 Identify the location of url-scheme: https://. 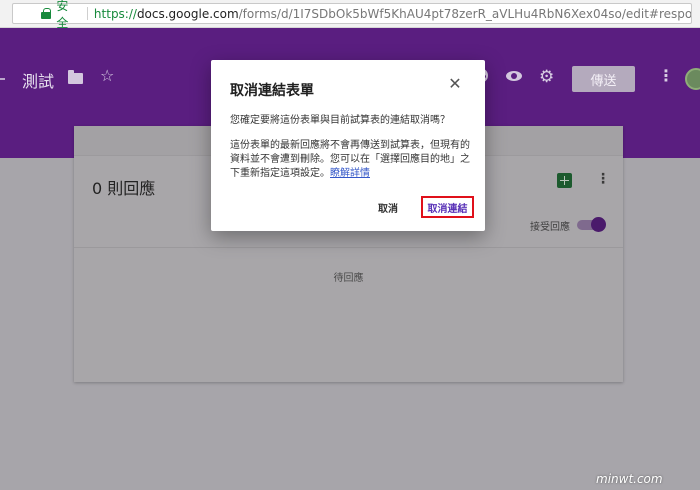
(115, 13).